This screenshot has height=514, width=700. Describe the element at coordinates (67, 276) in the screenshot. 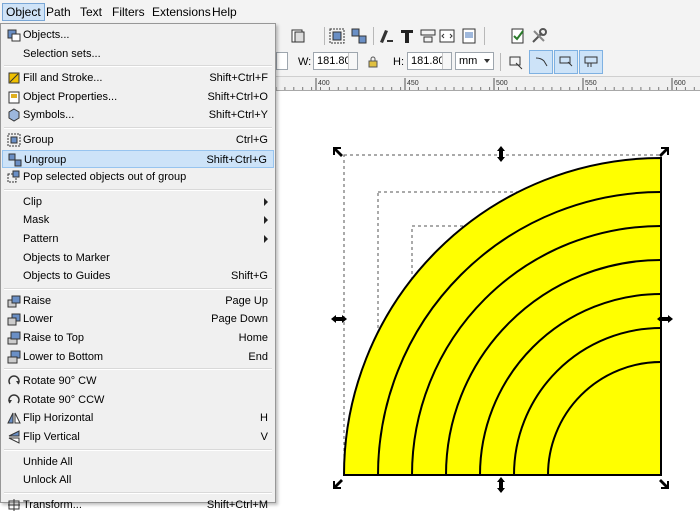

I see `menu-item-label: Objects to Guides` at that location.